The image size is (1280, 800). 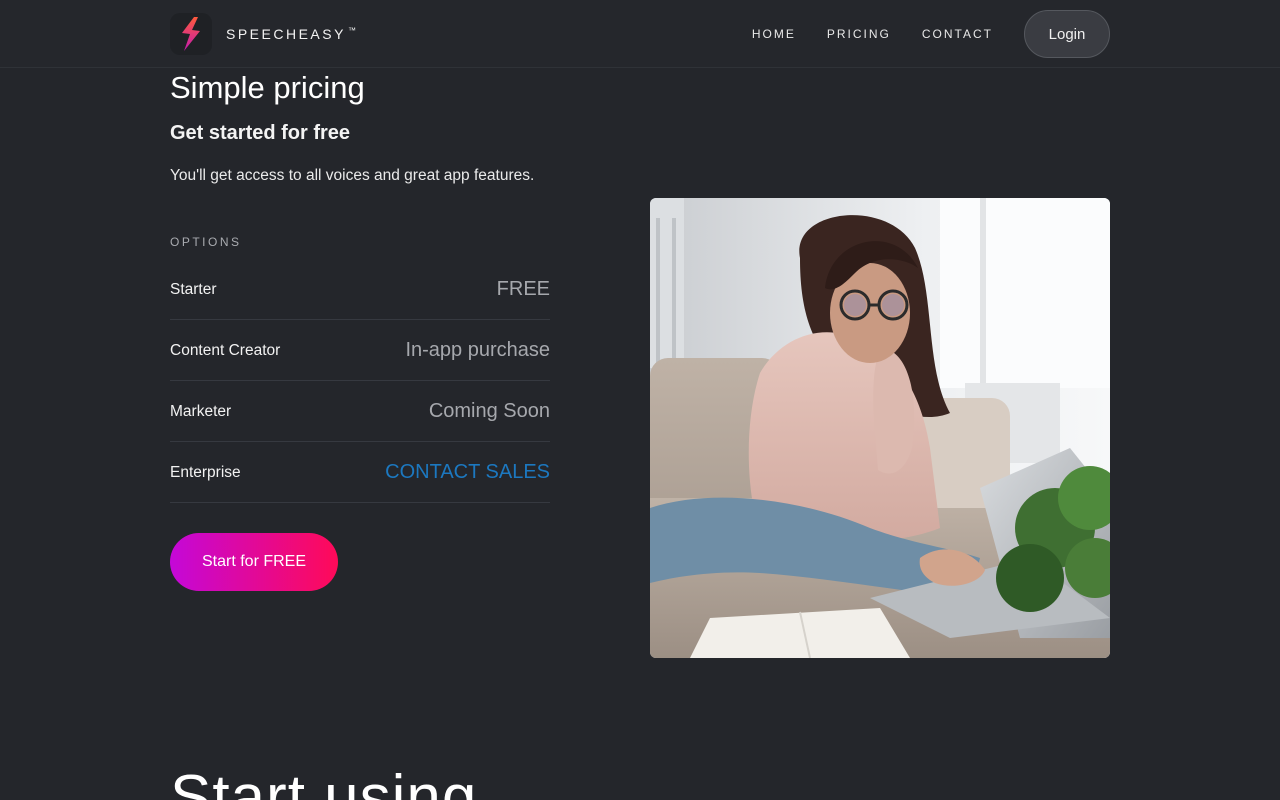 What do you see at coordinates (260, 133) in the screenshot?
I see `pricing-subtitle: Get started for free` at bounding box center [260, 133].